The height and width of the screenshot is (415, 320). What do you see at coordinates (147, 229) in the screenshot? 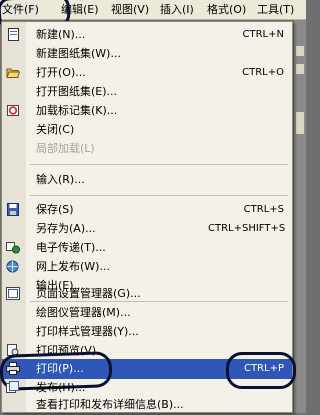
I see `menu-item-save-as: 另存为(A)... CTRL+SHIFT+S` at bounding box center [147, 229].